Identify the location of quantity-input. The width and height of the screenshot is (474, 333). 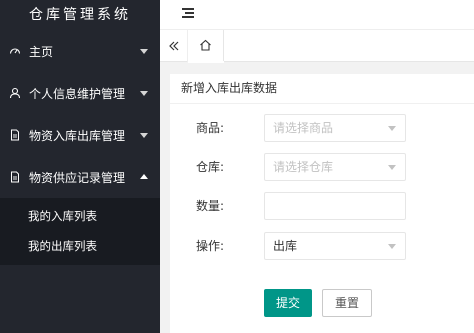
(335, 206).